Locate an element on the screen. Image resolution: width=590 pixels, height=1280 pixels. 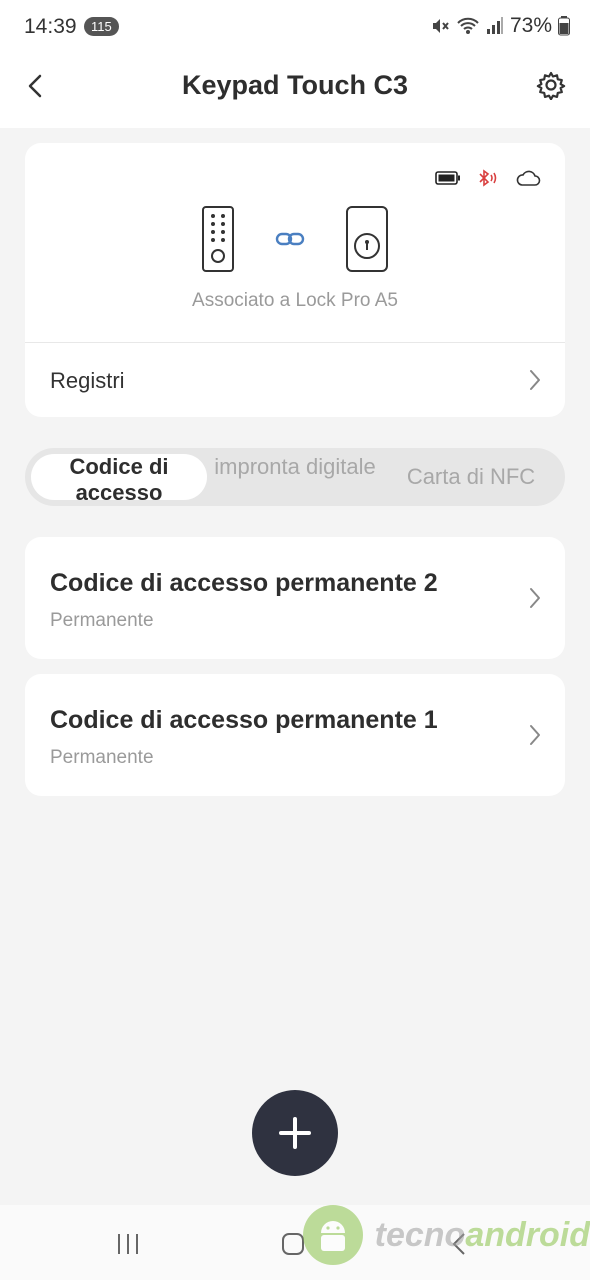
code-title: Codice di accesso permanente 2 is located at coordinates (244, 583).